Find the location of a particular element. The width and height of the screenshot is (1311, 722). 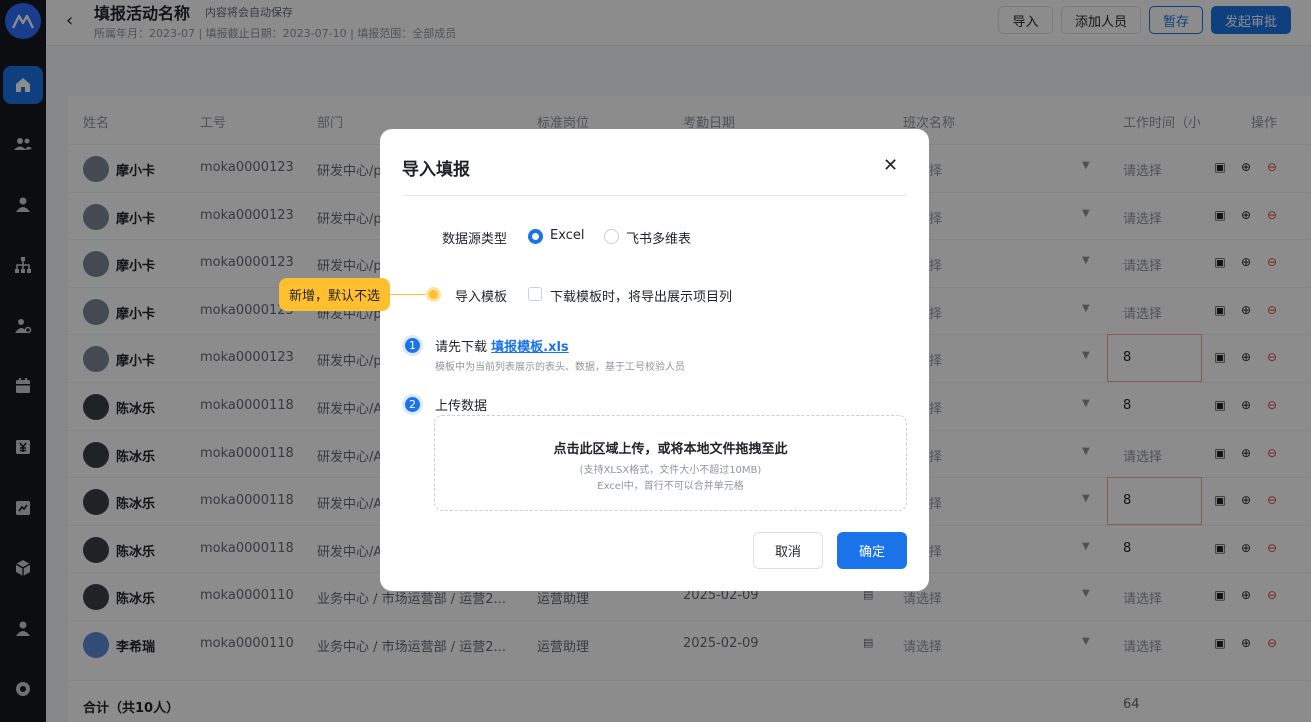

template-download-link: 填报模板.xls is located at coordinates (530, 347).